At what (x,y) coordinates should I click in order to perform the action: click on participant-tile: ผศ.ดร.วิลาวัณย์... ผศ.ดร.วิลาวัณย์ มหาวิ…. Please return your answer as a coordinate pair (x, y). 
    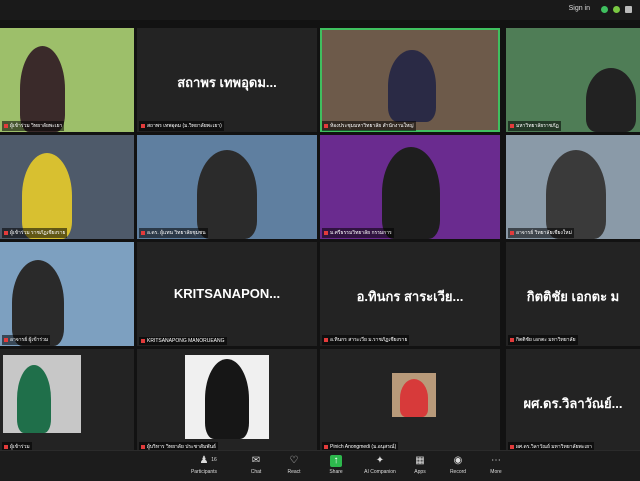
    Looking at the image, I should click on (573, 401).